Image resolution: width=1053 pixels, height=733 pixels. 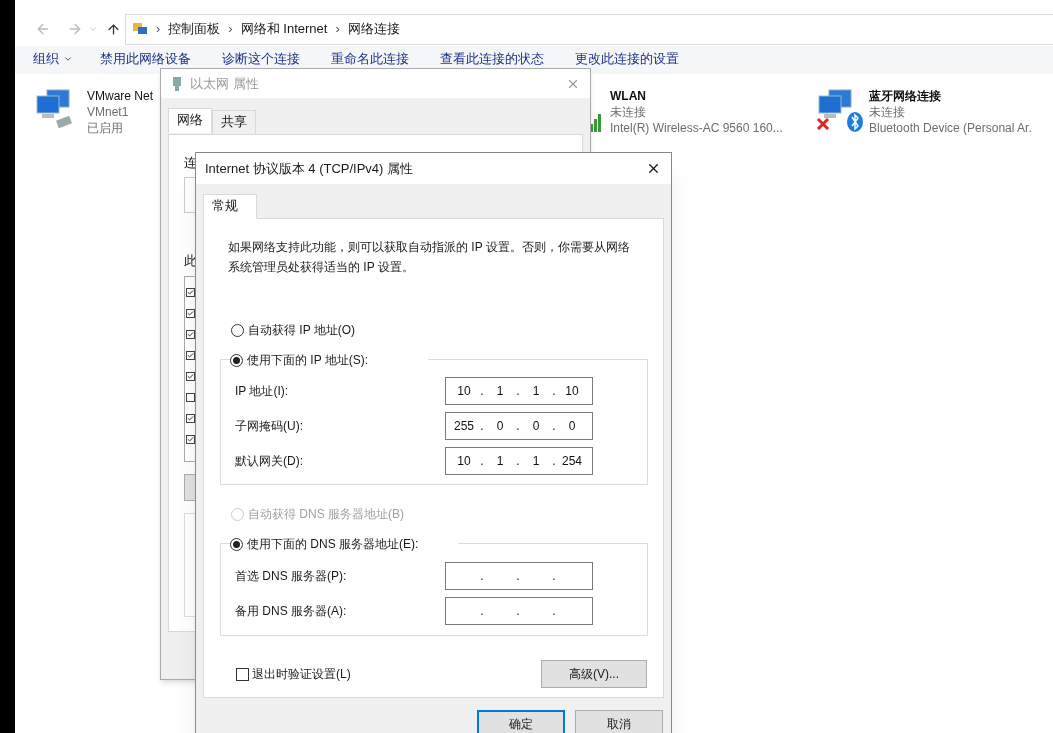 What do you see at coordinates (120, 96) in the screenshot?
I see `connection-name: VMware Net` at bounding box center [120, 96].